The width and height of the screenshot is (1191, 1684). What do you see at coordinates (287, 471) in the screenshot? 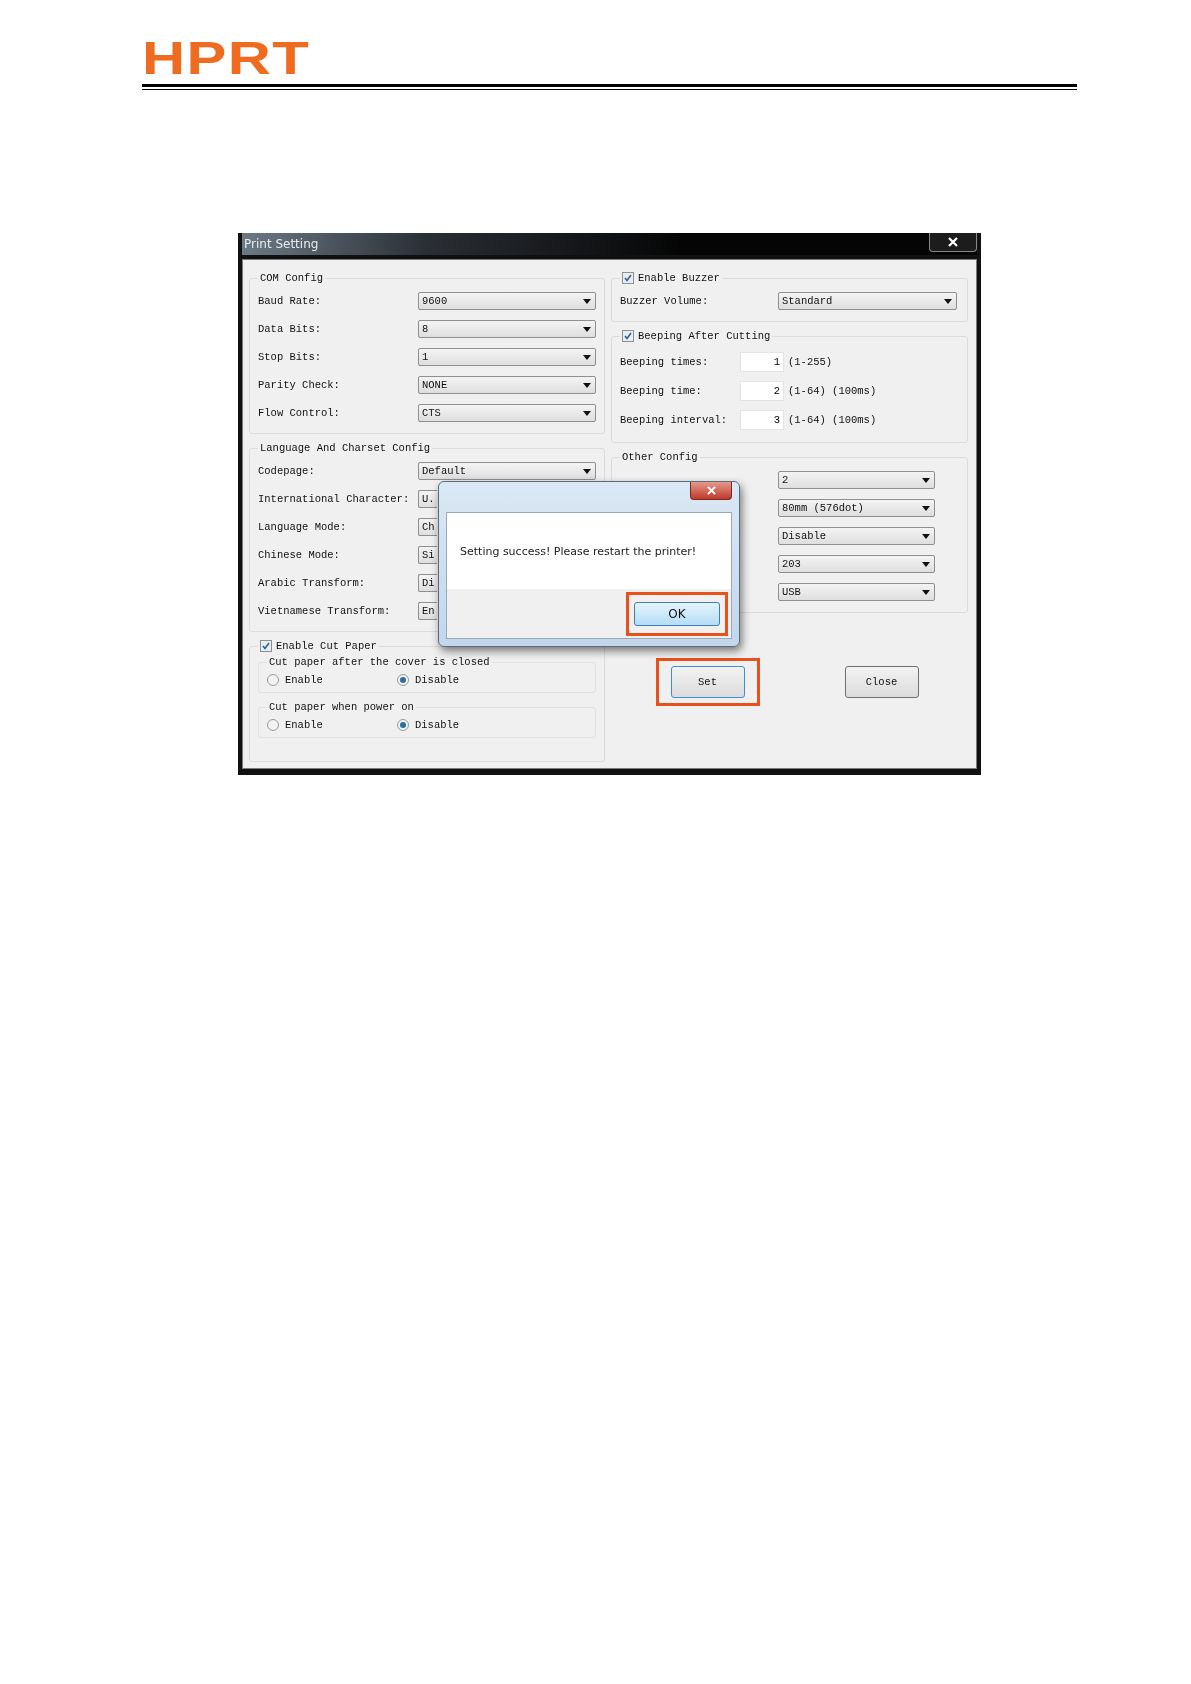
I see `field-label: Codepage:` at bounding box center [287, 471].